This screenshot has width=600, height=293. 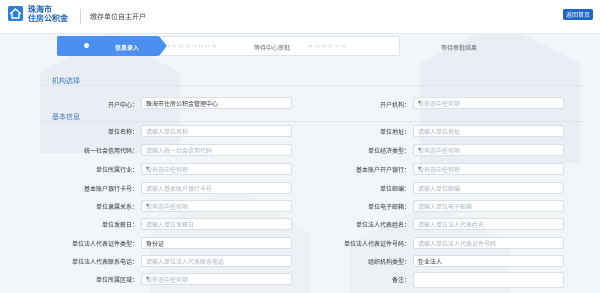 I want to click on label-email: 单位电子邮箱：, so click(x=388, y=207).